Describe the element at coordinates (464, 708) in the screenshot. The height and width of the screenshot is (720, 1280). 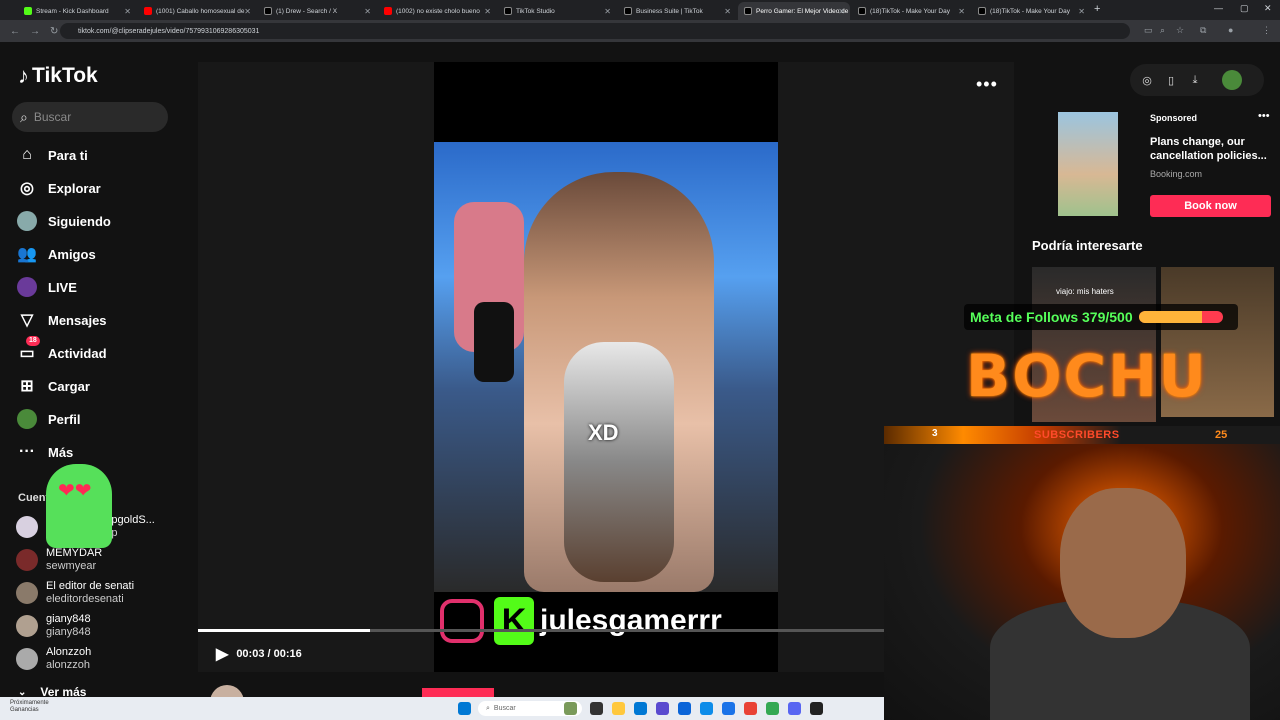
I see `start-icon` at that location.